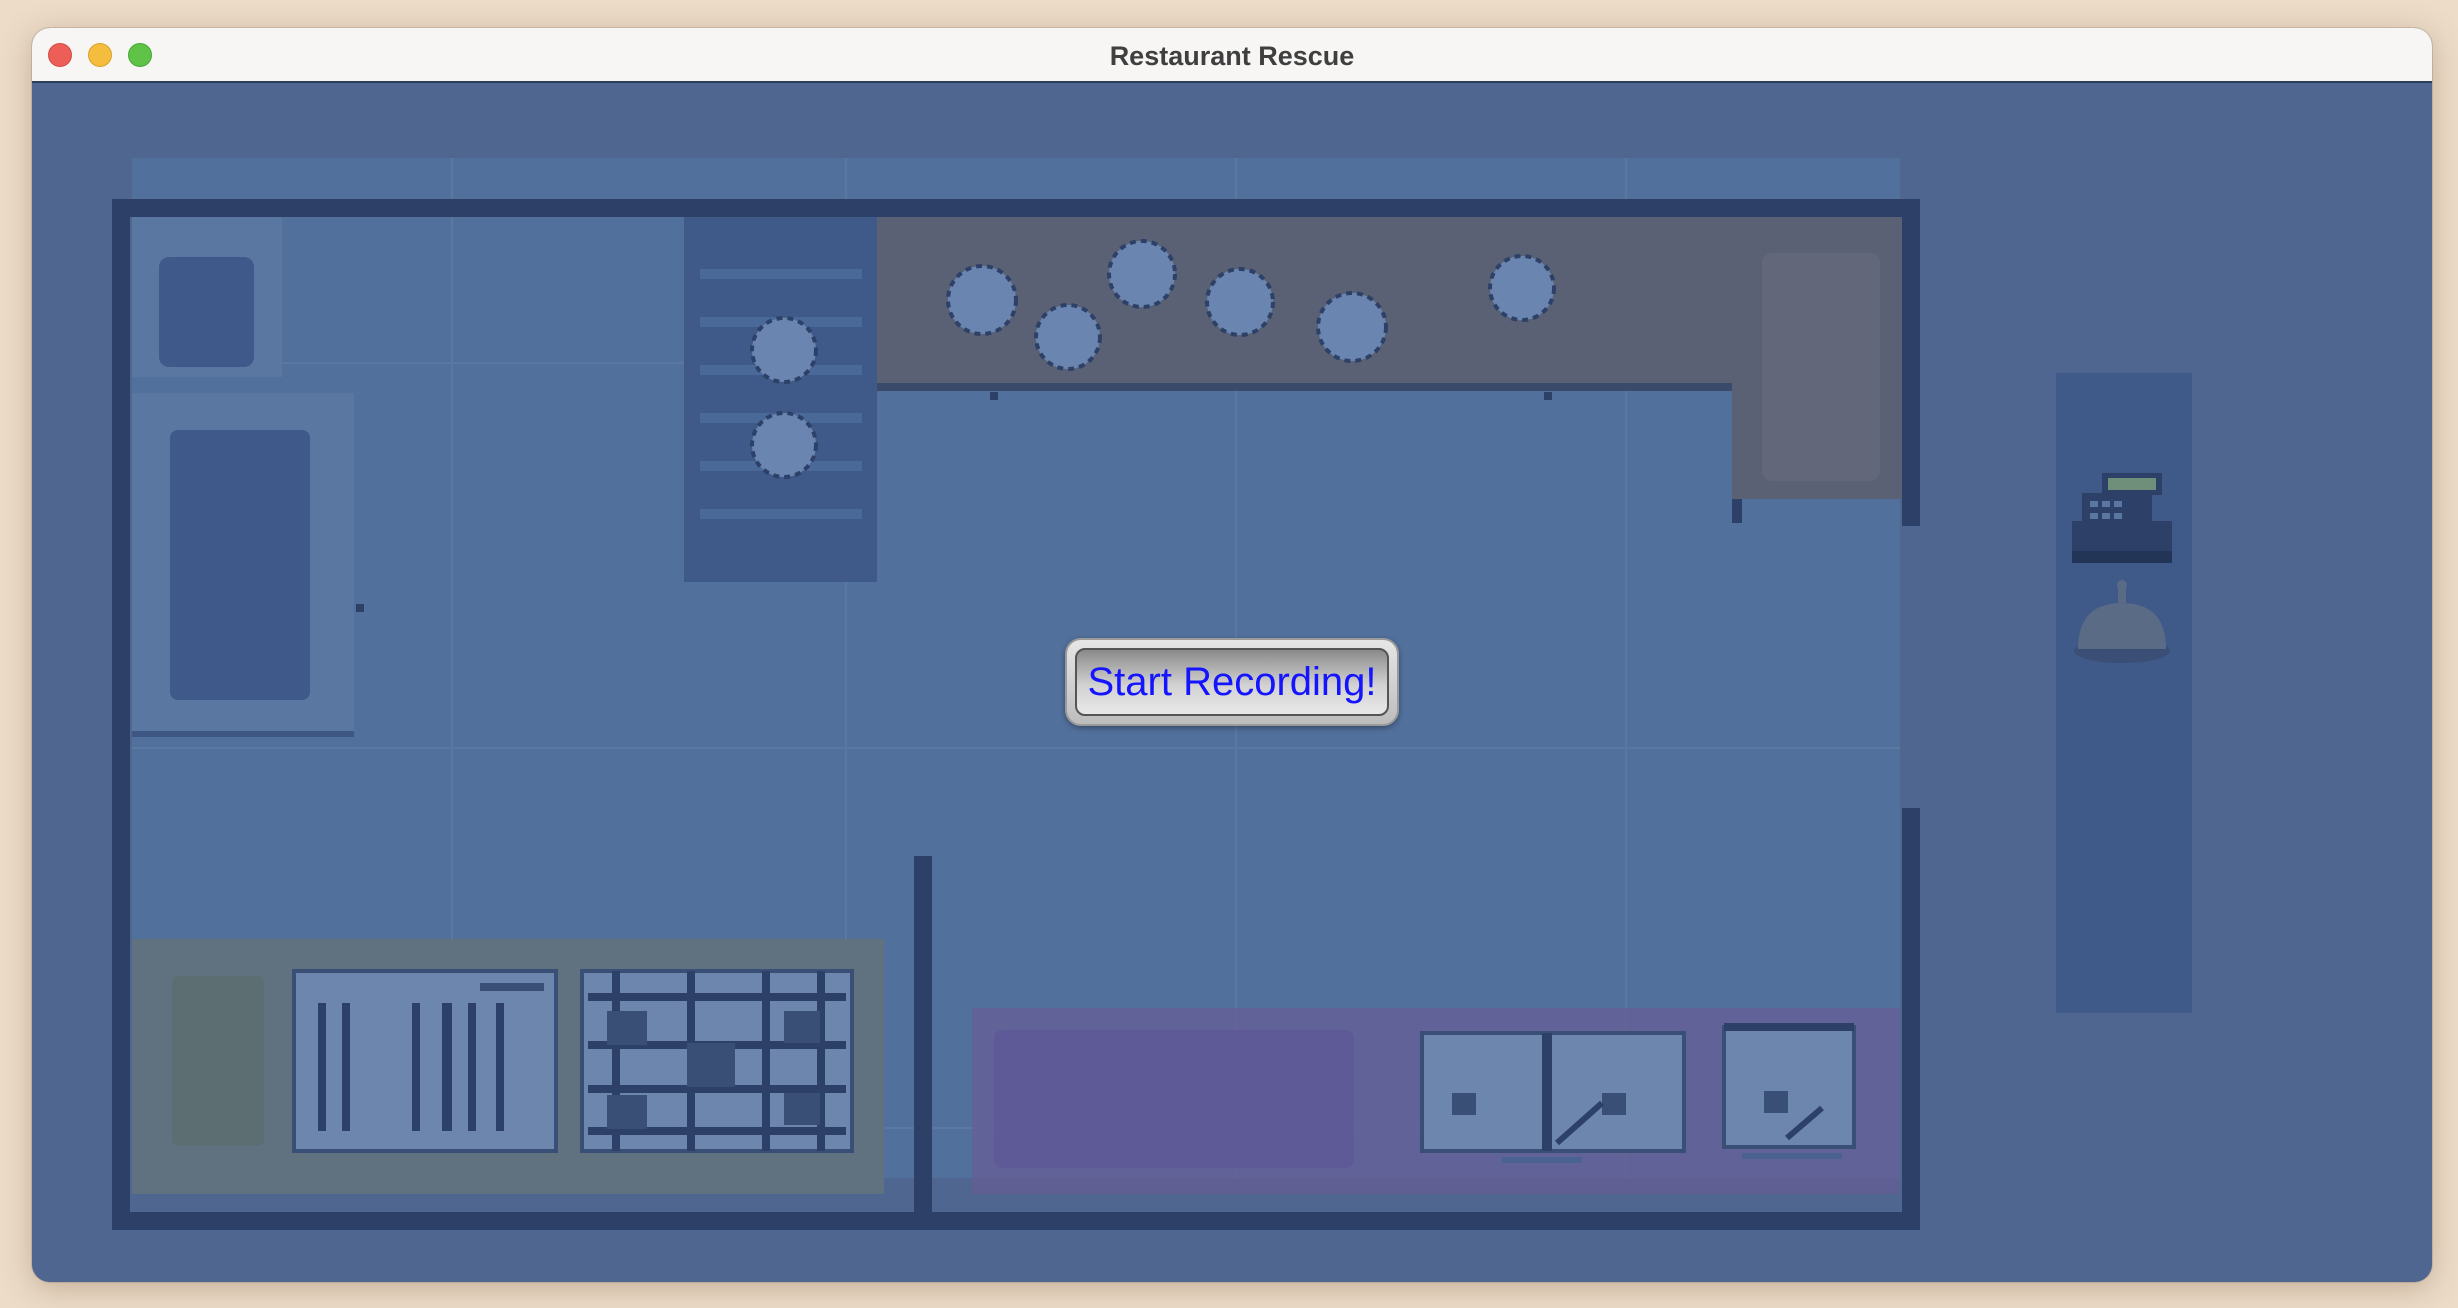 The width and height of the screenshot is (2458, 1308). What do you see at coordinates (240, 565) in the screenshot?
I see `prep-table` at bounding box center [240, 565].